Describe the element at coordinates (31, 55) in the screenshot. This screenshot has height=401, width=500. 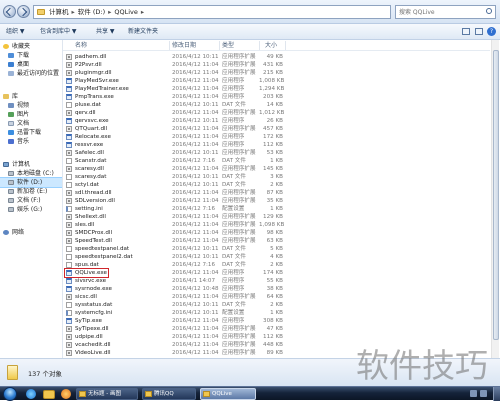
I see `nav-item: 下载` at that location.